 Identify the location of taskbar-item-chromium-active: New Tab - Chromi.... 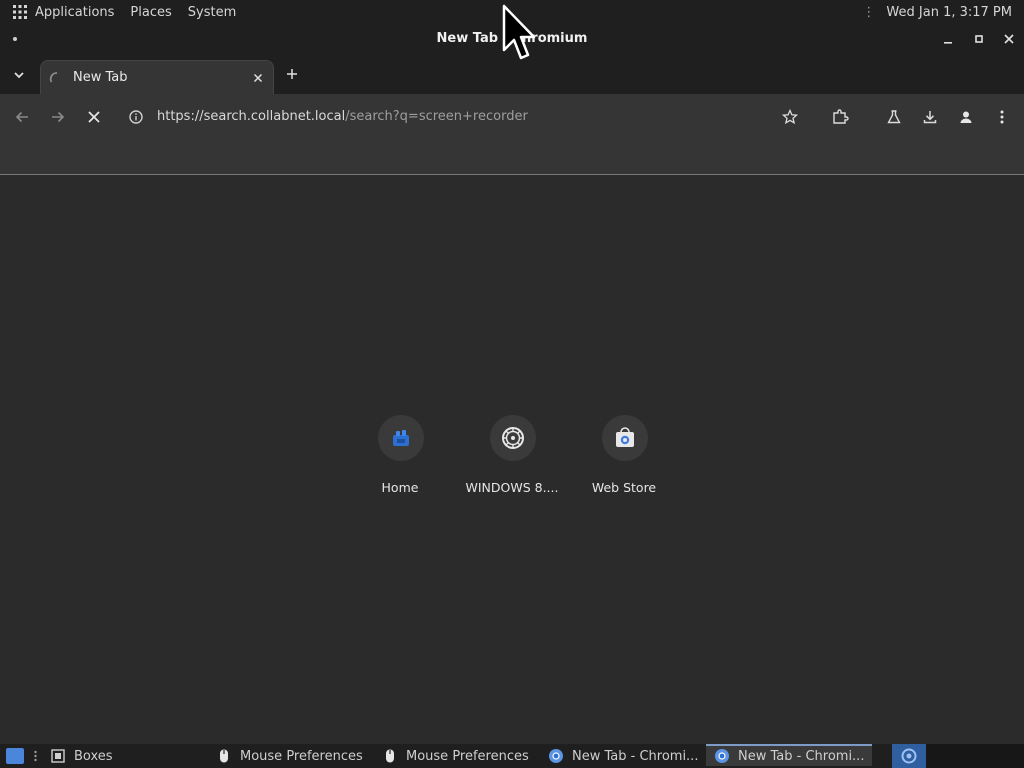
(789, 755).